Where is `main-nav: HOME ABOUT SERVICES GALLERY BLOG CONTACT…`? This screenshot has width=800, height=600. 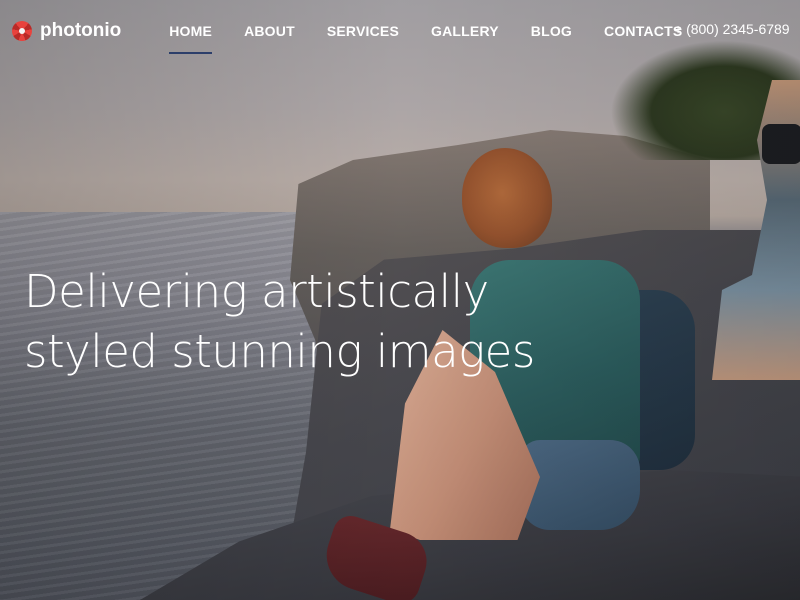
main-nav: HOME ABOUT SERVICES GALLERY BLOG CONTACT… is located at coordinates (425, 31).